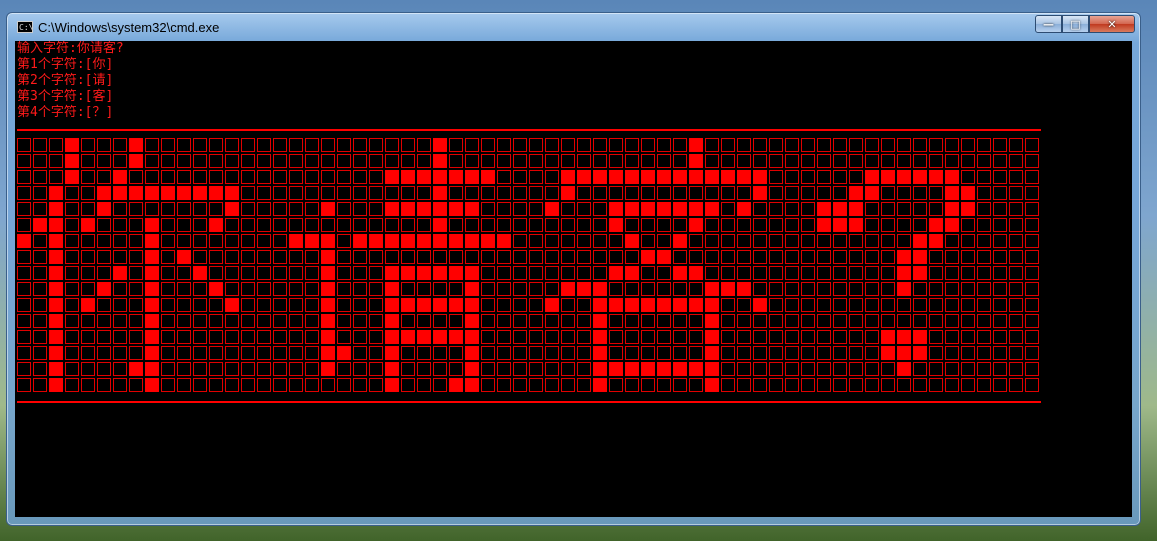 The width and height of the screenshot is (1157, 541). I want to click on cmd-app-icon: C:\, so click(25, 27).